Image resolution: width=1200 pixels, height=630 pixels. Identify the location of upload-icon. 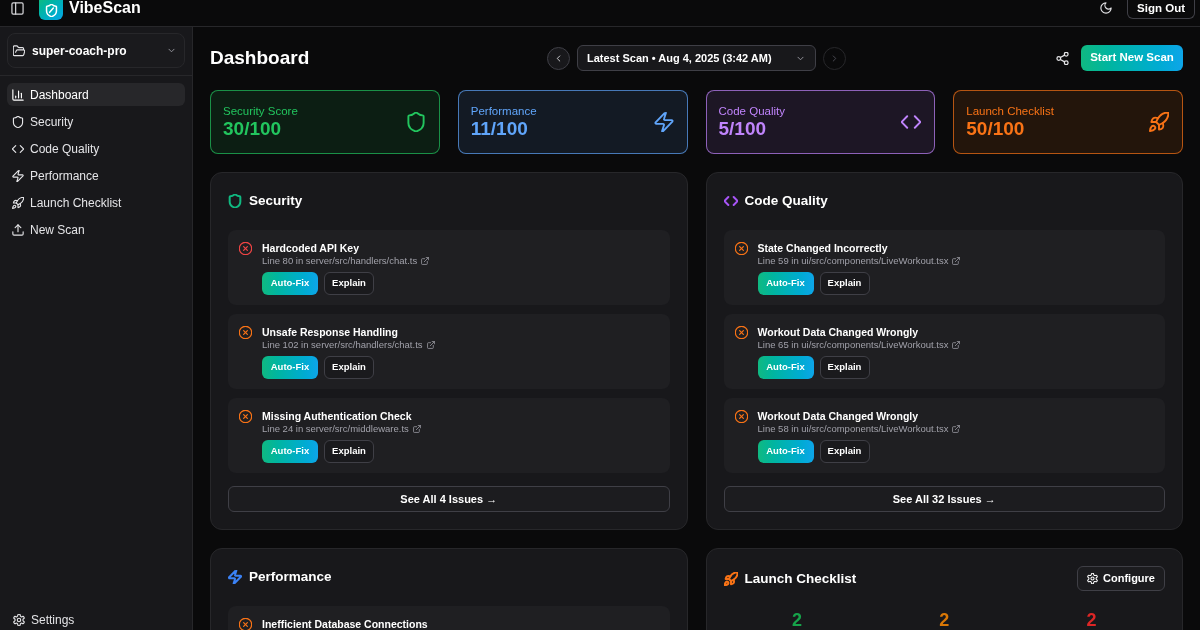
(18, 229).